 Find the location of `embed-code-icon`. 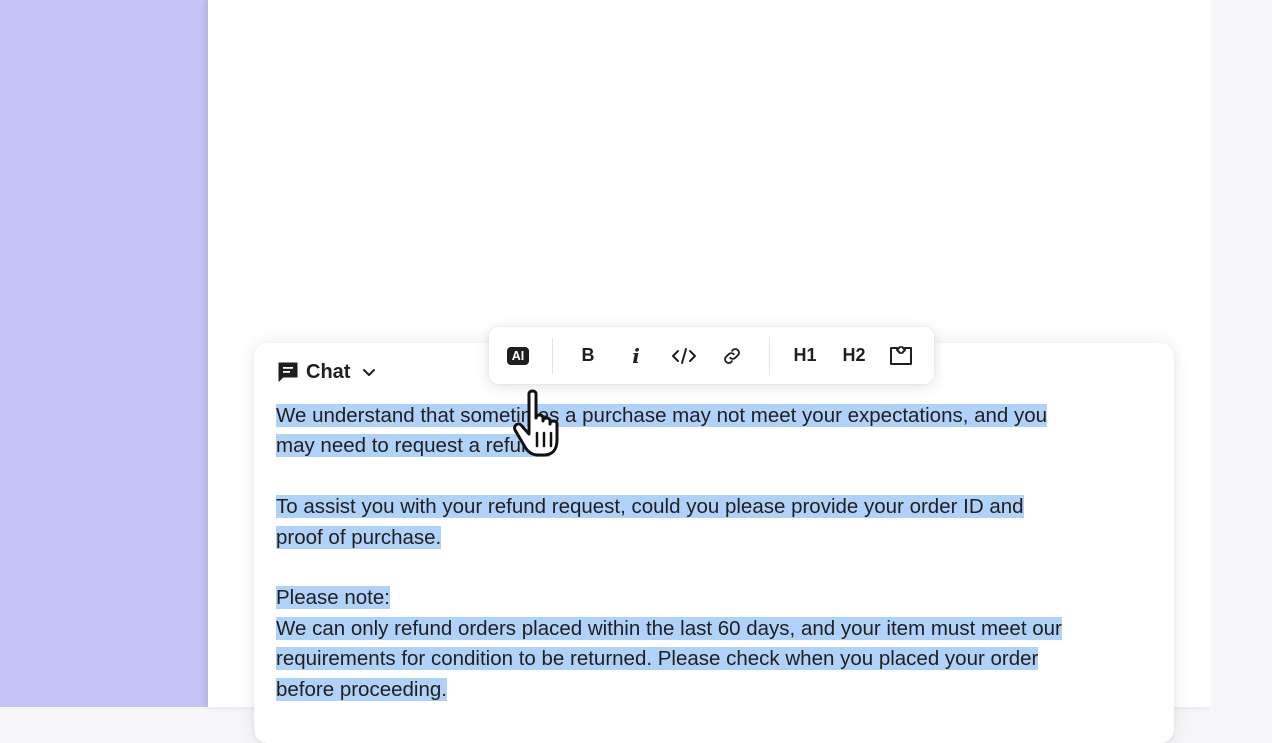

embed-code-icon is located at coordinates (901, 355).